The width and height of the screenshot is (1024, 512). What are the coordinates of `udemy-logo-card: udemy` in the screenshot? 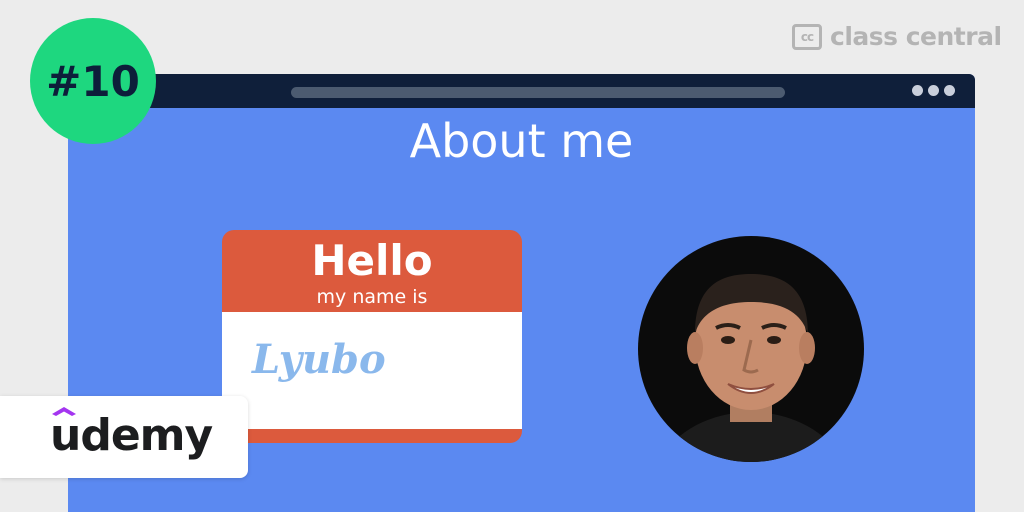 It's located at (124, 437).